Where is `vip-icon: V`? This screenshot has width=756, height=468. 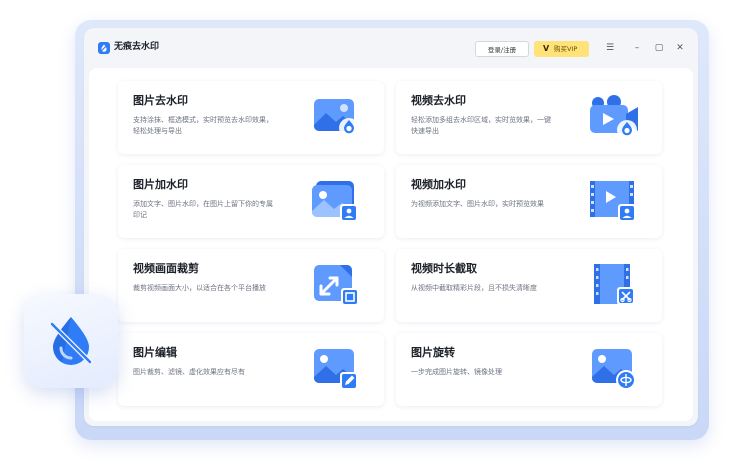 vip-icon: V is located at coordinates (546, 48).